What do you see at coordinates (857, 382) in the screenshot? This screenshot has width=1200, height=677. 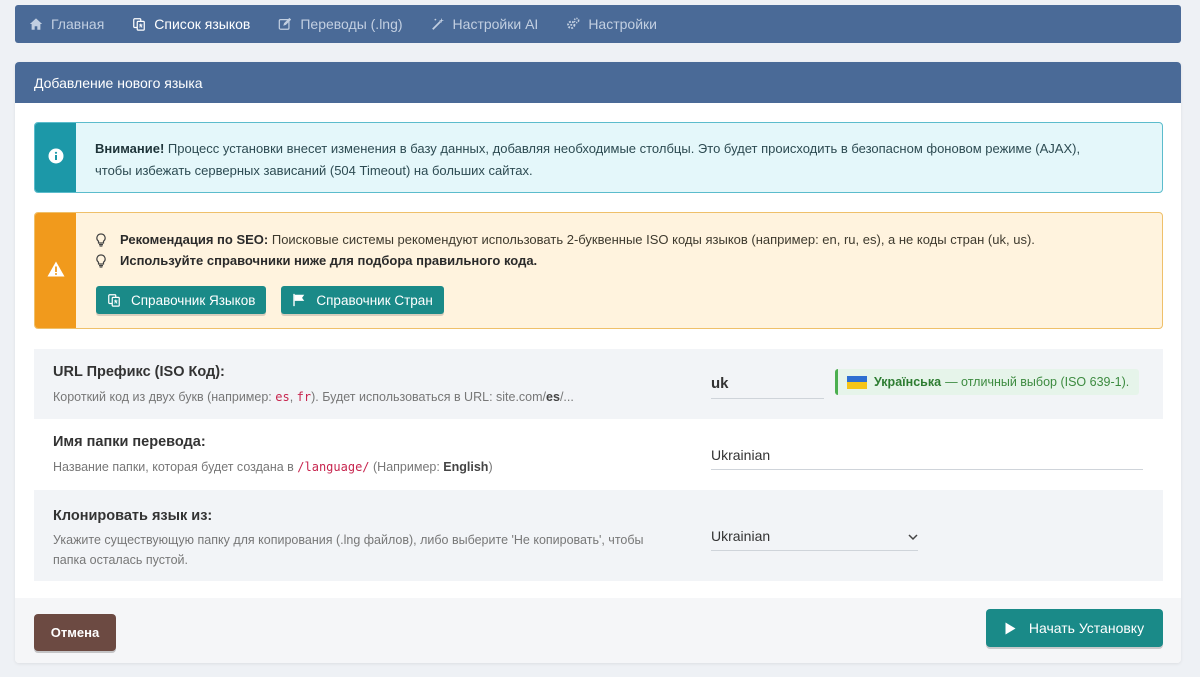 I see `ukraine-flag-icon` at bounding box center [857, 382].